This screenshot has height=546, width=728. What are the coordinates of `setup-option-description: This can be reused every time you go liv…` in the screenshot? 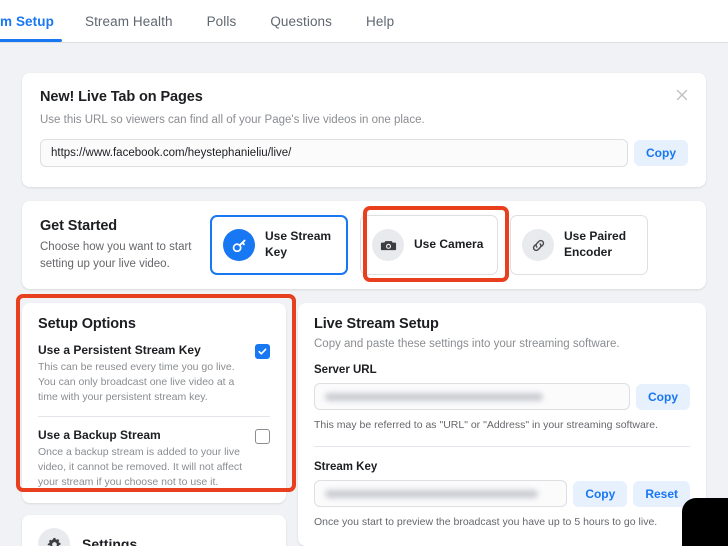 It's located at (136, 382).